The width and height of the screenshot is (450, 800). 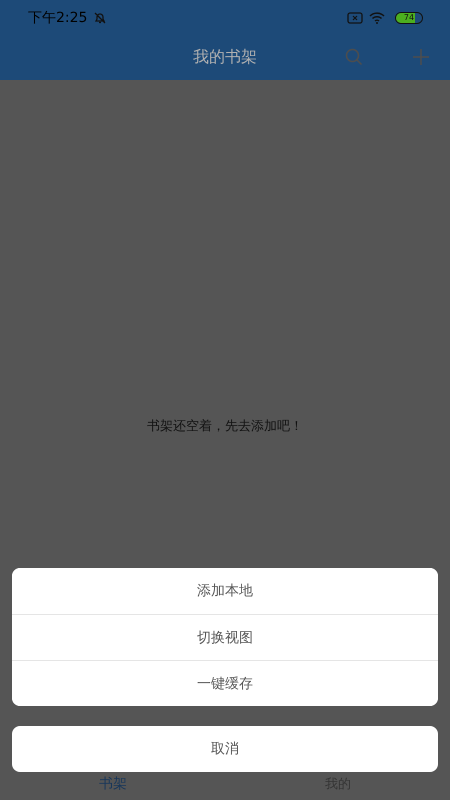 What do you see at coordinates (377, 18) in the screenshot?
I see `wifi-icon` at bounding box center [377, 18].